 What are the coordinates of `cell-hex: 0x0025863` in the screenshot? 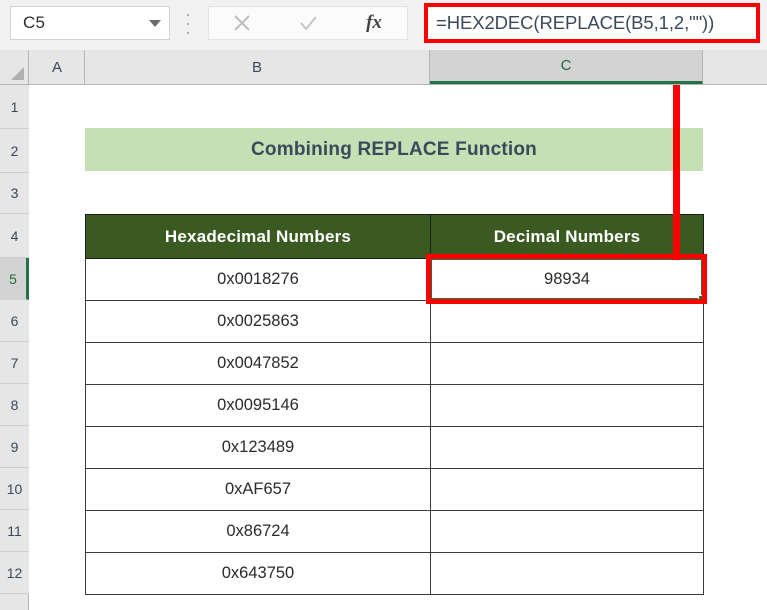 It's located at (258, 321).